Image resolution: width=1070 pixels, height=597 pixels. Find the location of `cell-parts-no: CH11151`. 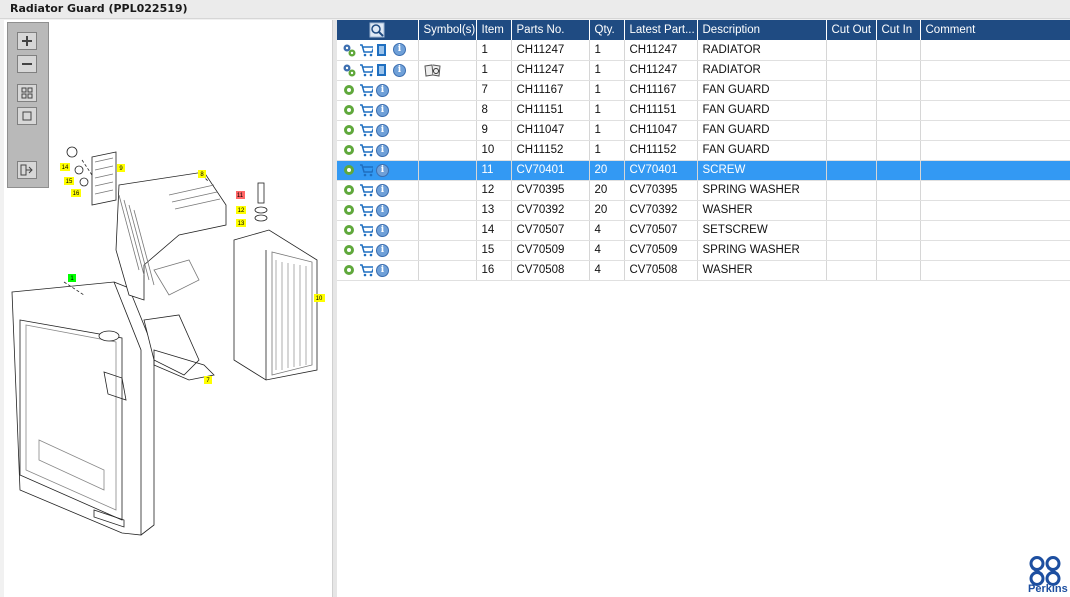

cell-parts-no: CH11151 is located at coordinates (550, 110).